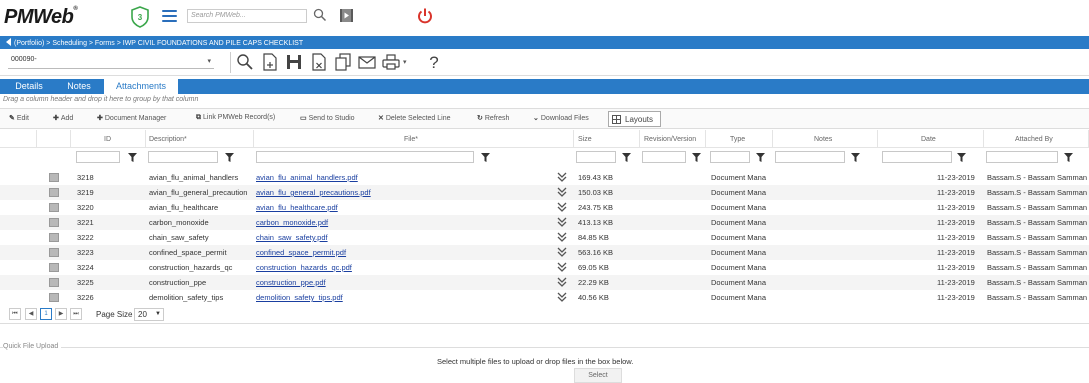 The height and width of the screenshot is (383, 1089). Describe the element at coordinates (307, 177) in the screenshot. I see `file-link: avian_flu_animal_handlers.pdf` at that location.